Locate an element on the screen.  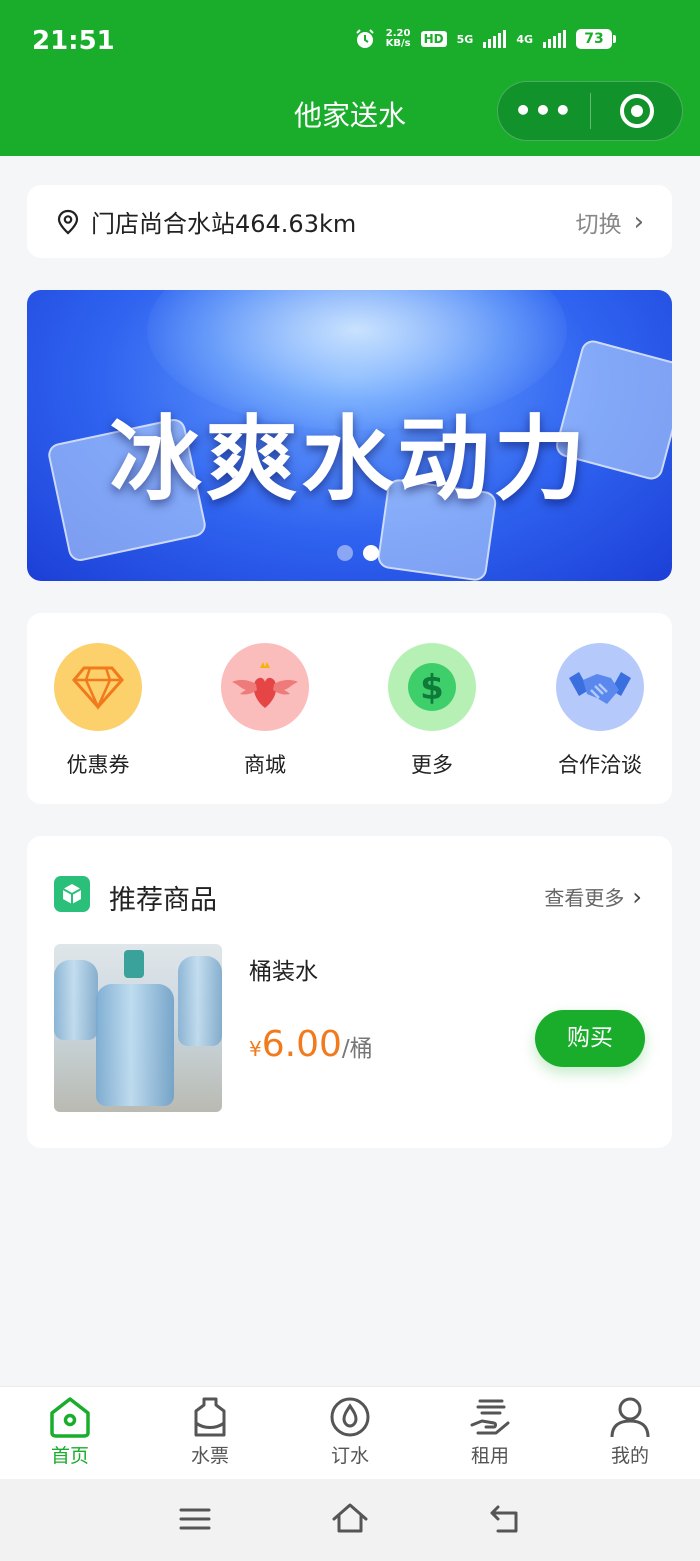
tab-order-water: 订水 is located at coordinates (350, 1433).